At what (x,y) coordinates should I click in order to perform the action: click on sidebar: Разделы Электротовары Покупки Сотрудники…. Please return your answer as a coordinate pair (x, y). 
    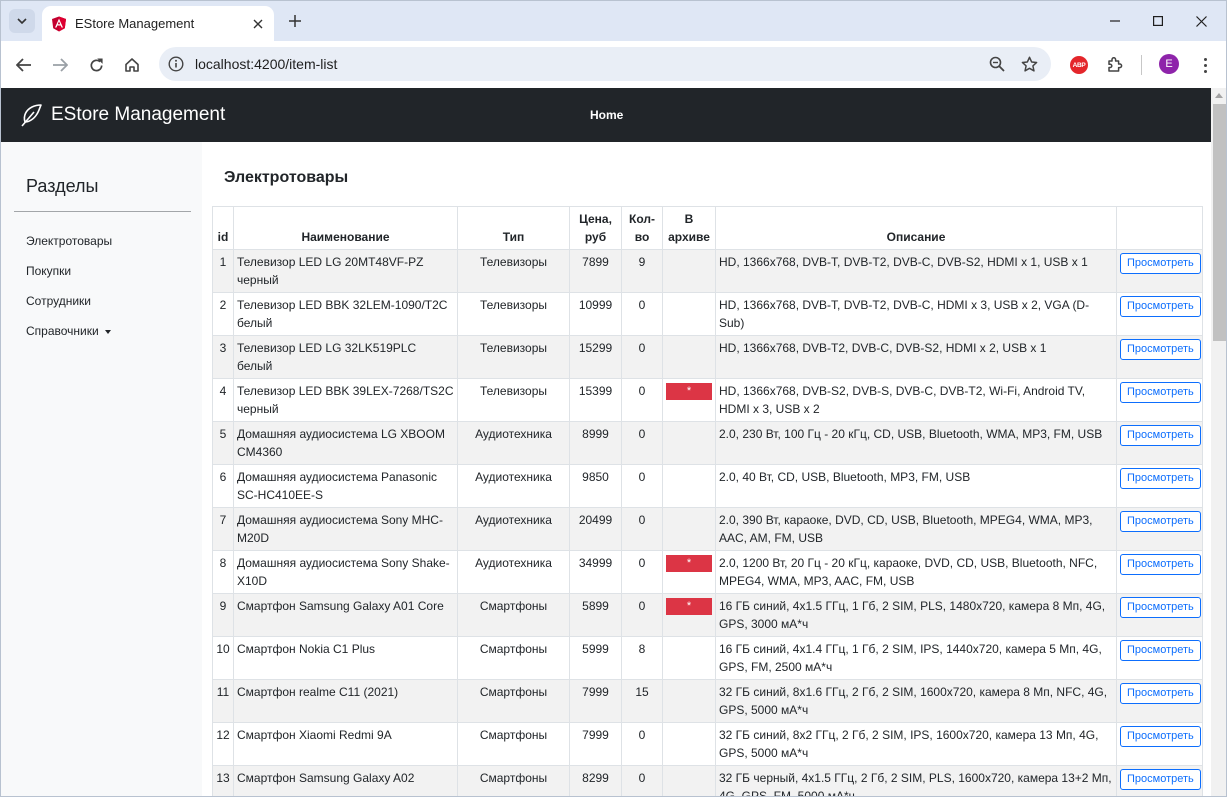
    Looking at the image, I should click on (101, 469).